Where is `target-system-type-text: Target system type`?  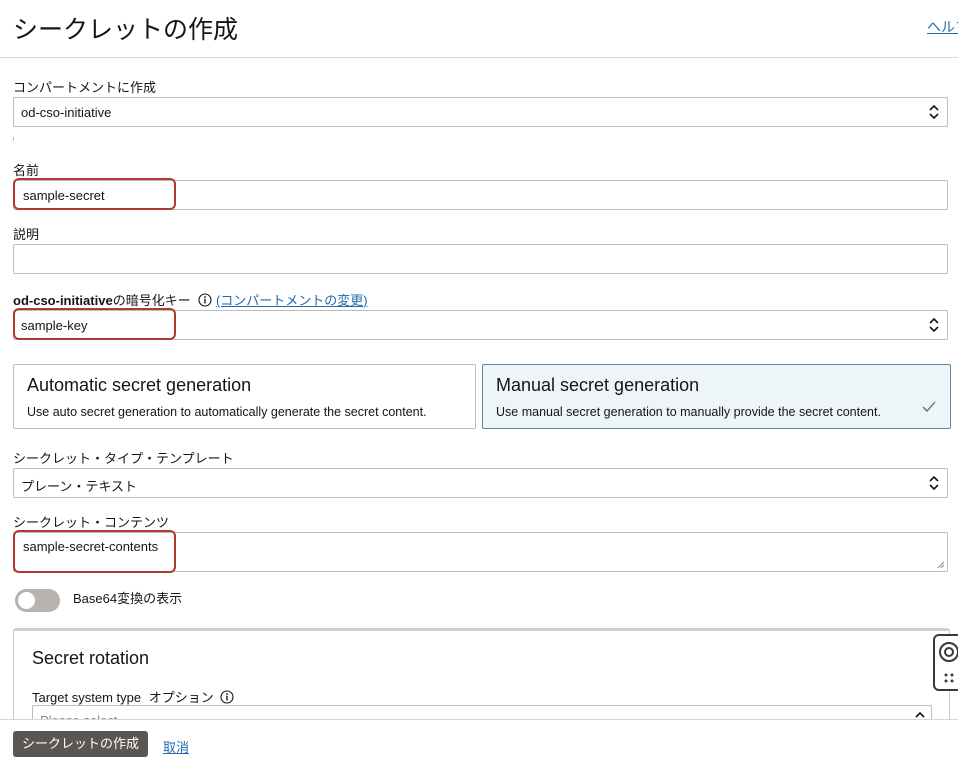
target-system-type-text: Target system type is located at coordinates (87, 697).